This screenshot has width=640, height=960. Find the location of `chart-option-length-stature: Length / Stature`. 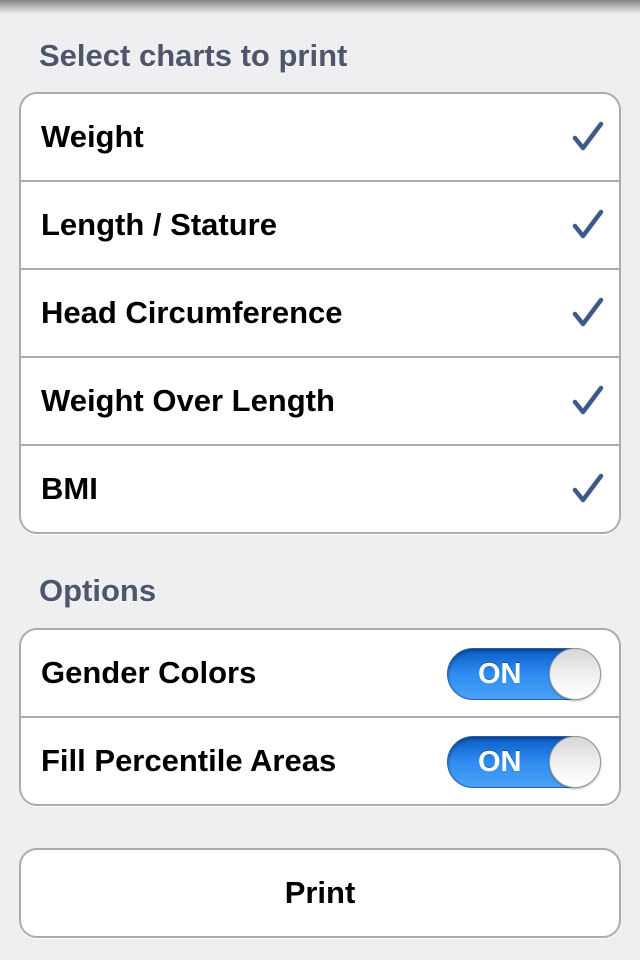

chart-option-length-stature: Length / Stature is located at coordinates (320, 226).